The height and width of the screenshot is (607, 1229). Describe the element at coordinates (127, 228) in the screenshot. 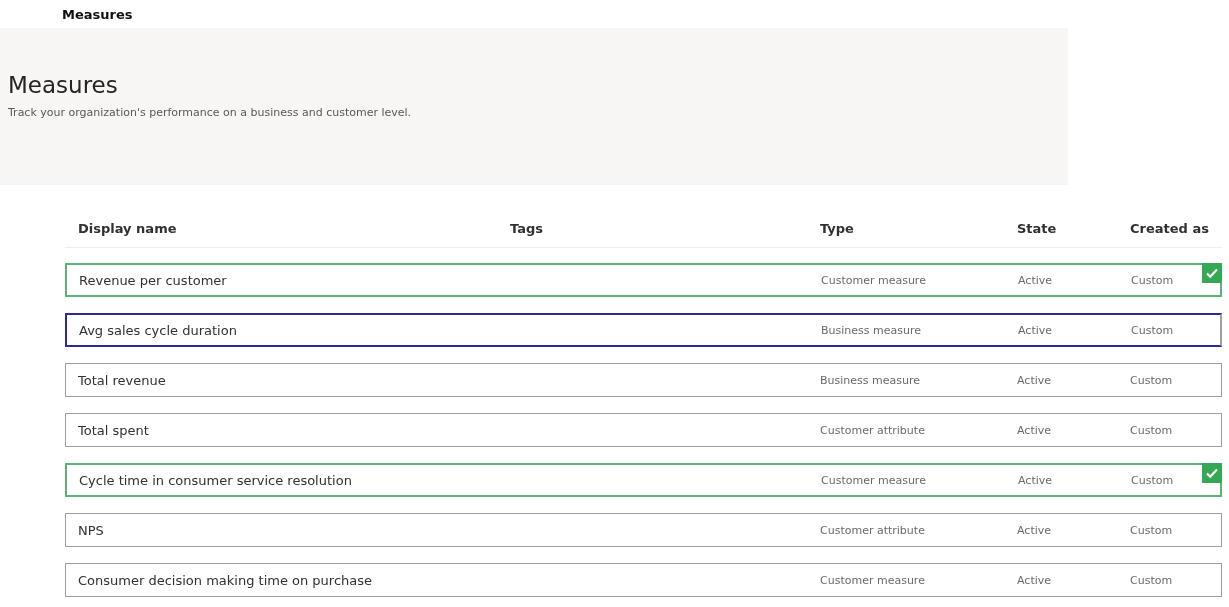

I see `column-header: Display name` at that location.